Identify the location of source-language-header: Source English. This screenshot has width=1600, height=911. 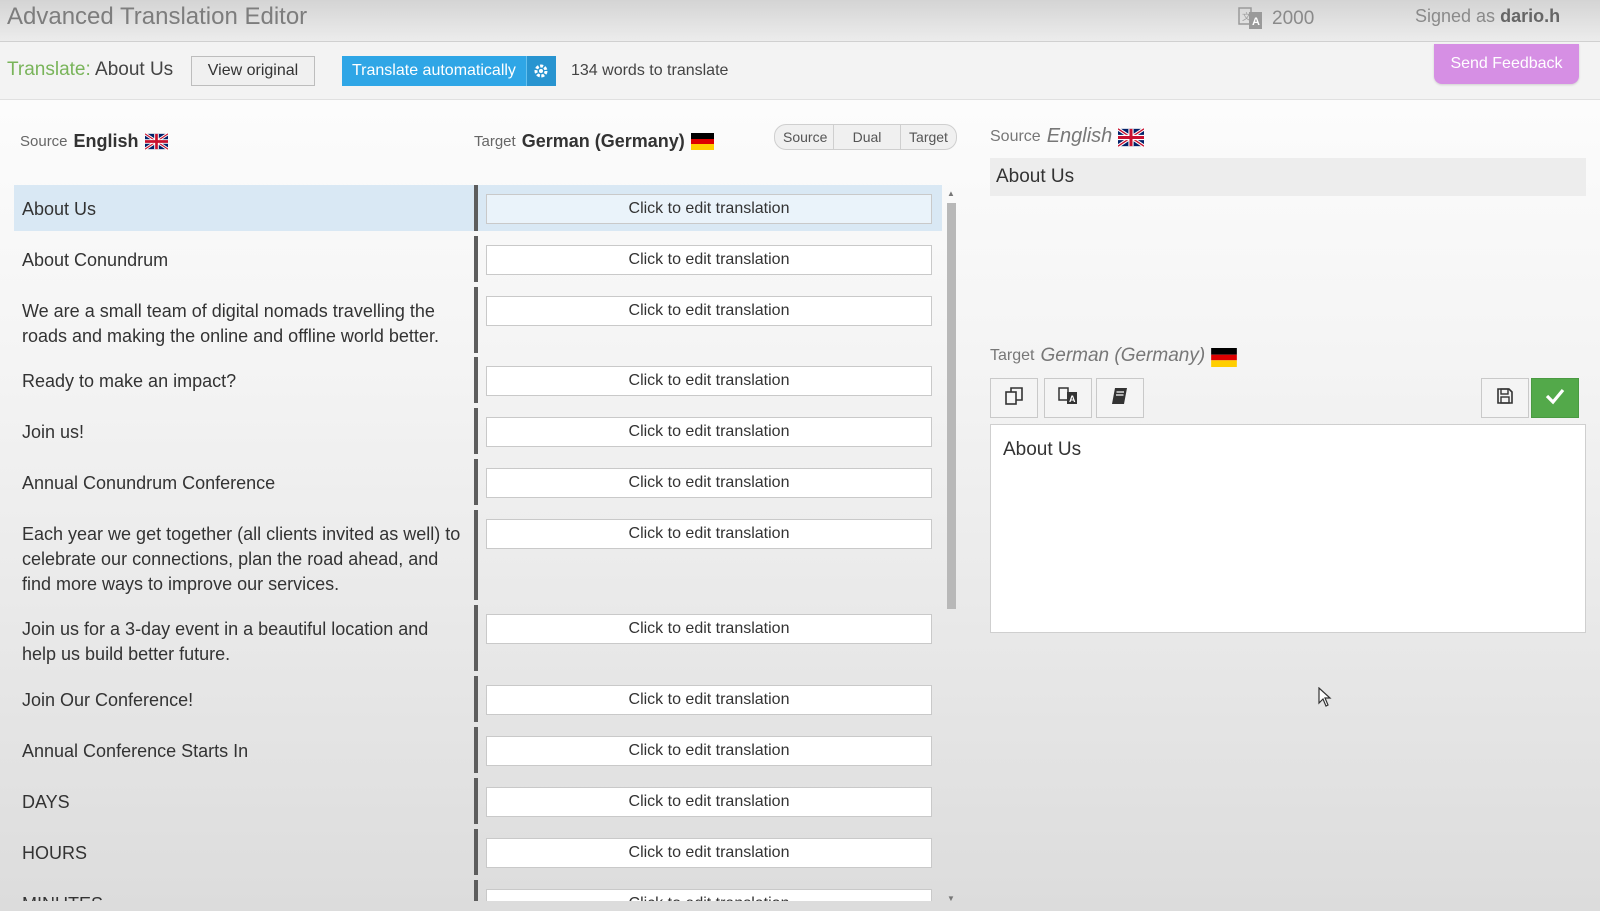
(94, 141).